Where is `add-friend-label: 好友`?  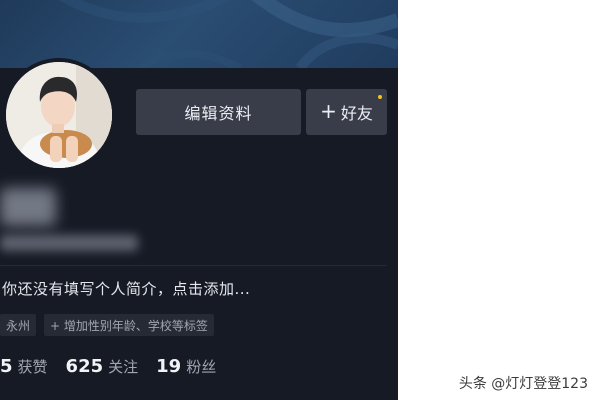
add-friend-label: 好友 is located at coordinates (356, 113).